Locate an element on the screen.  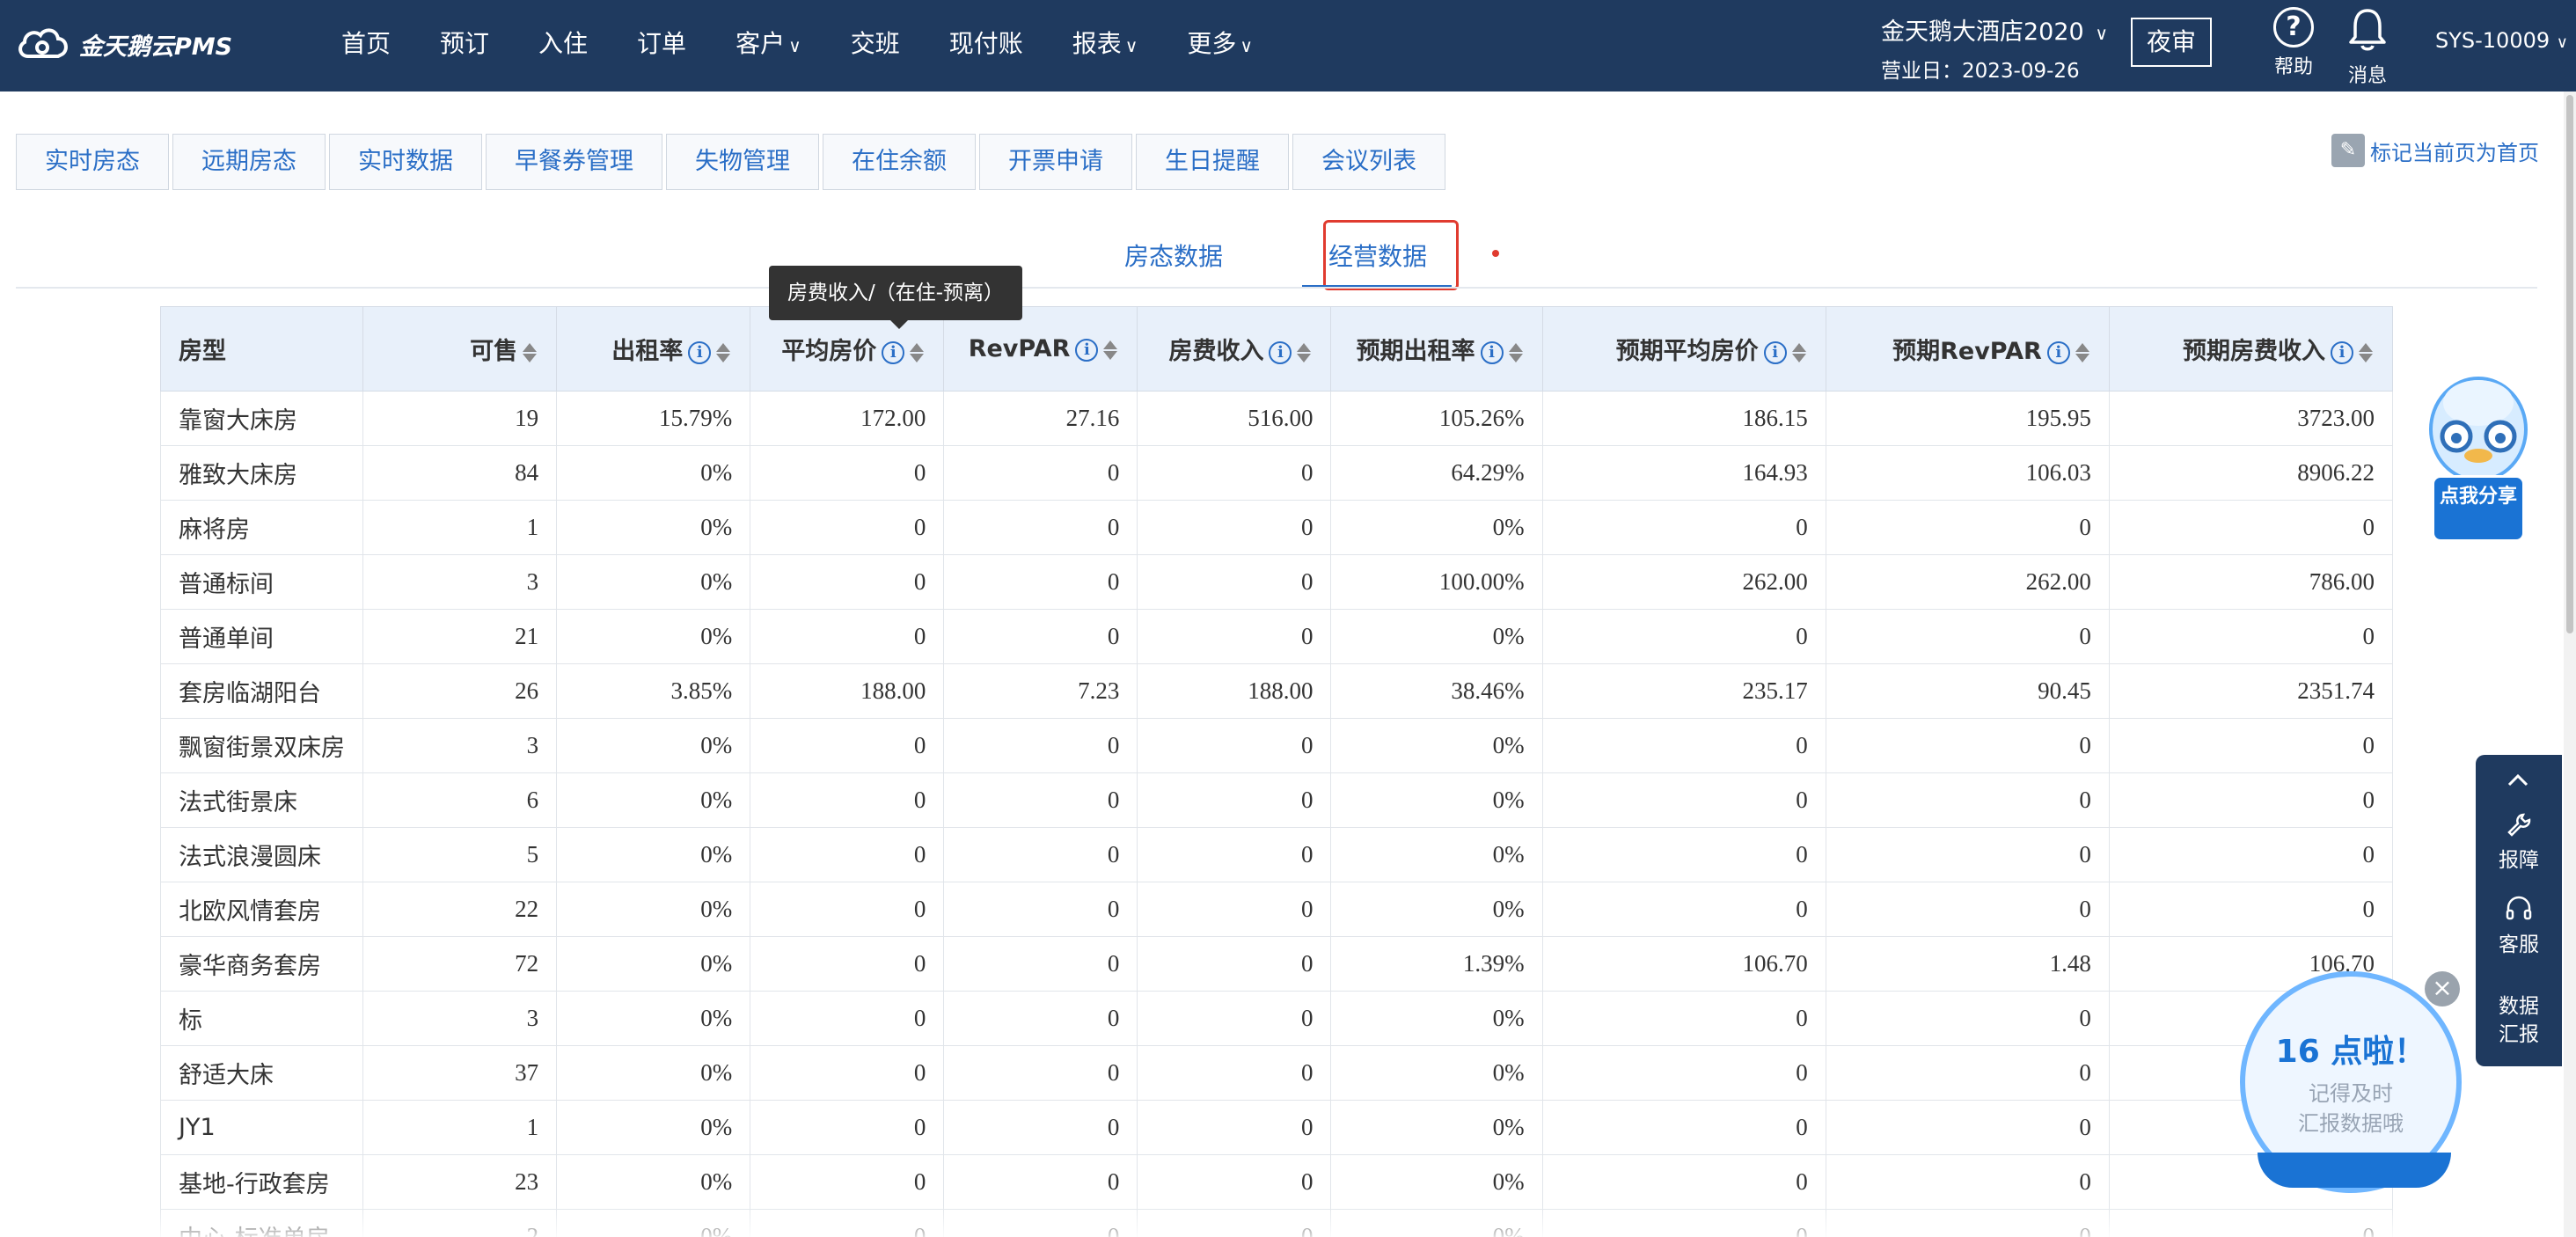
nav-item-3: 订单 is located at coordinates (661, 44).